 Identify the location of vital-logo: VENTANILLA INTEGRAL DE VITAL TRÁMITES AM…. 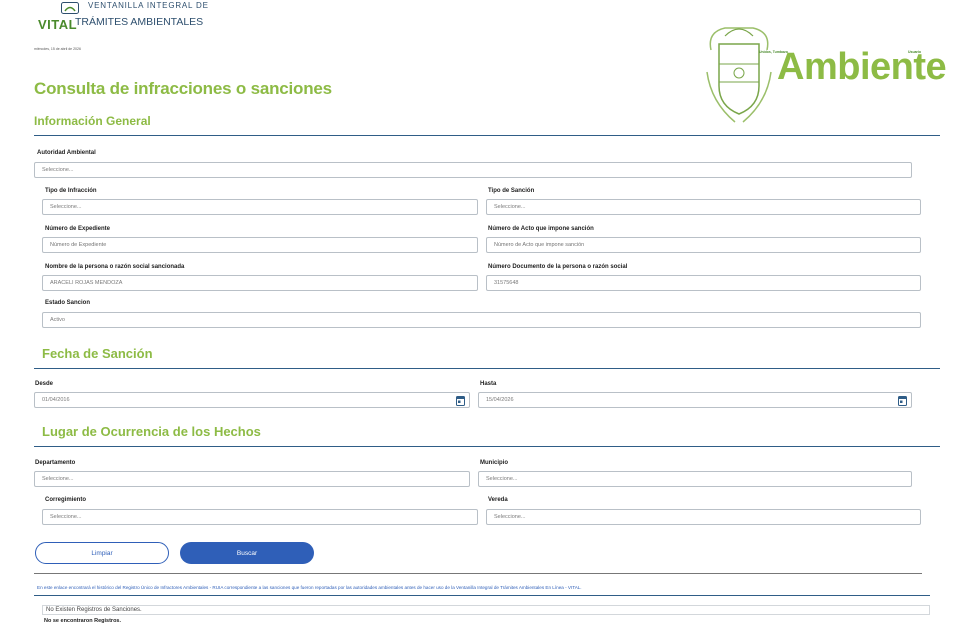
(122, 18).